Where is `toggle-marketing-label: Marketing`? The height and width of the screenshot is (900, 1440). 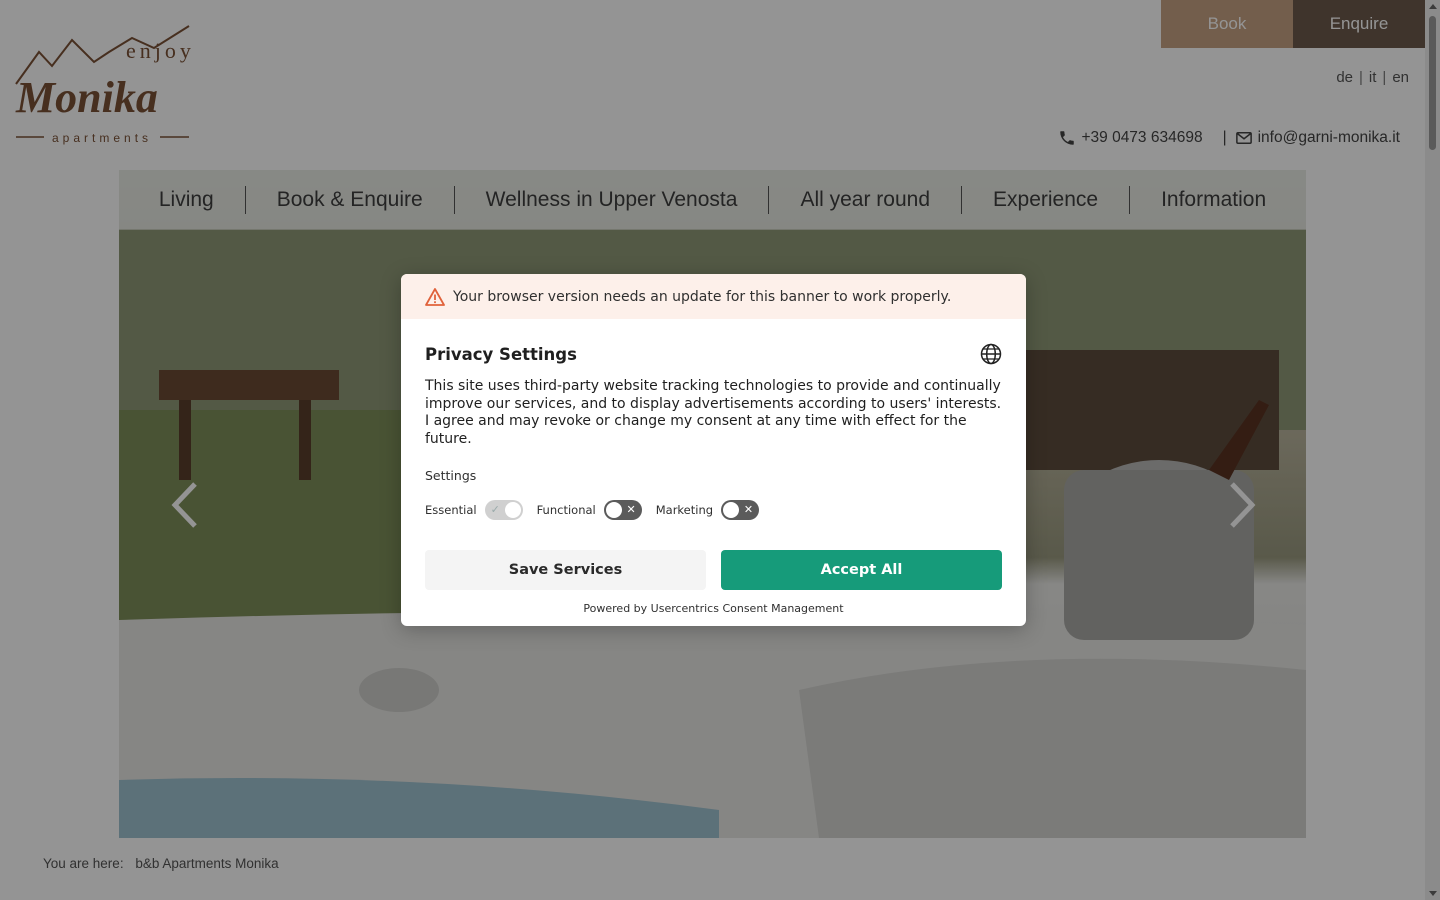
toggle-marketing-label: Marketing is located at coordinates (684, 510).